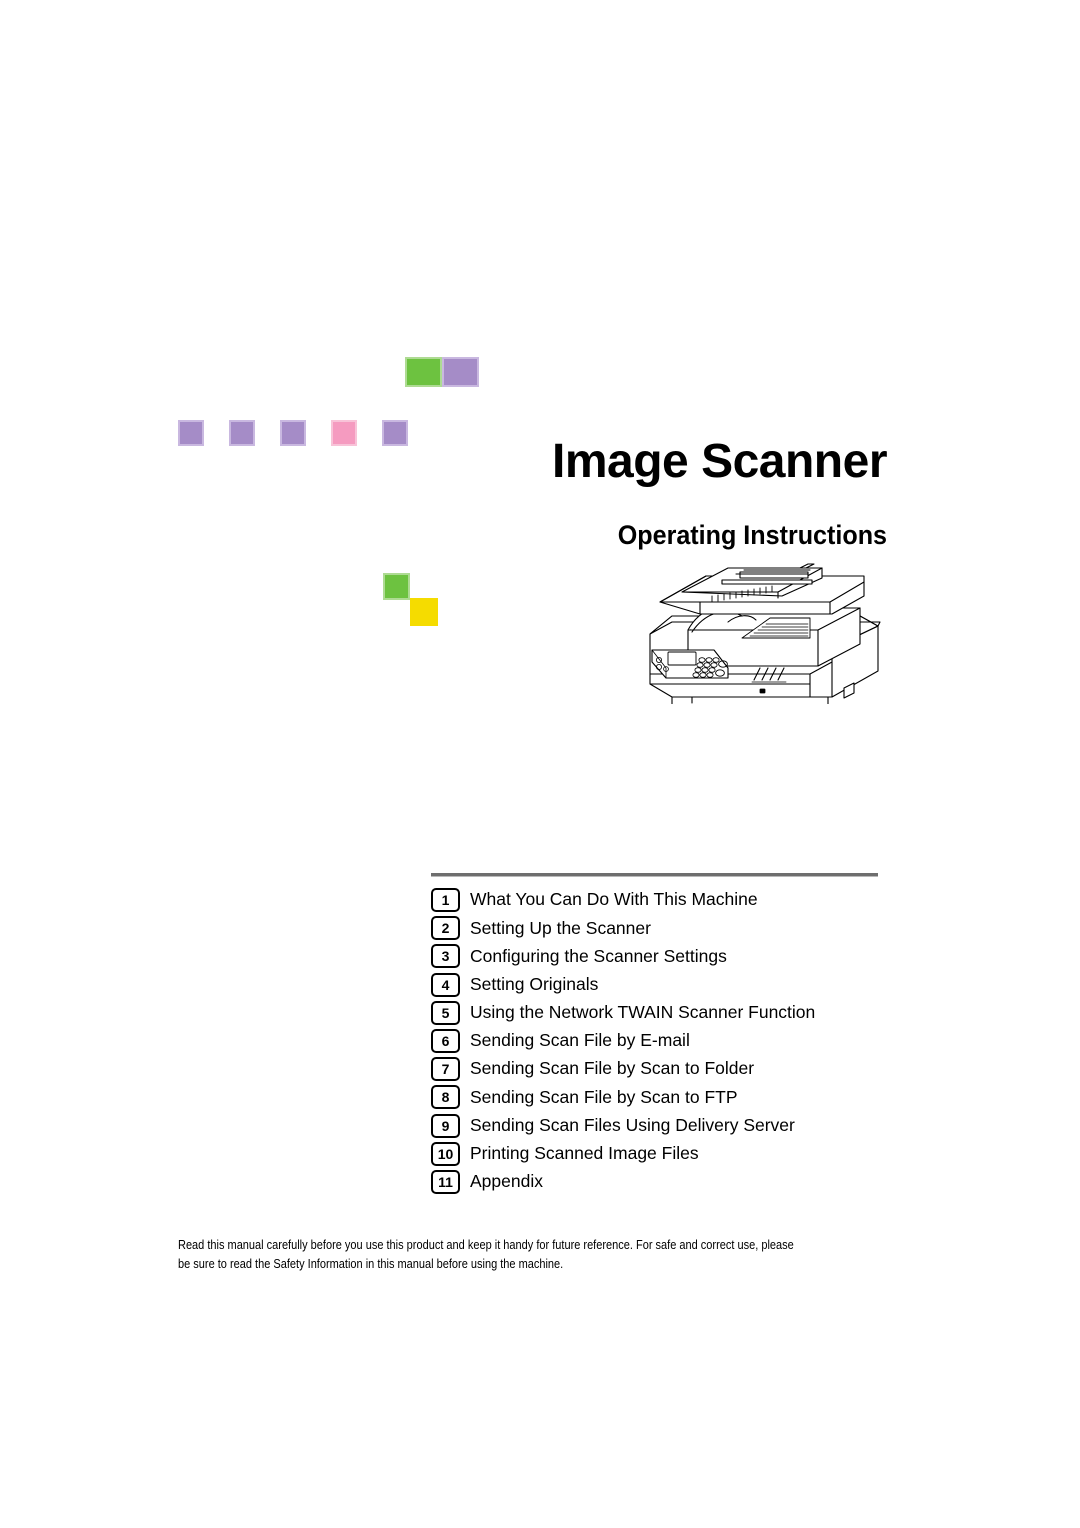  I want to click on chapter-label: Appendix, so click(506, 1181).